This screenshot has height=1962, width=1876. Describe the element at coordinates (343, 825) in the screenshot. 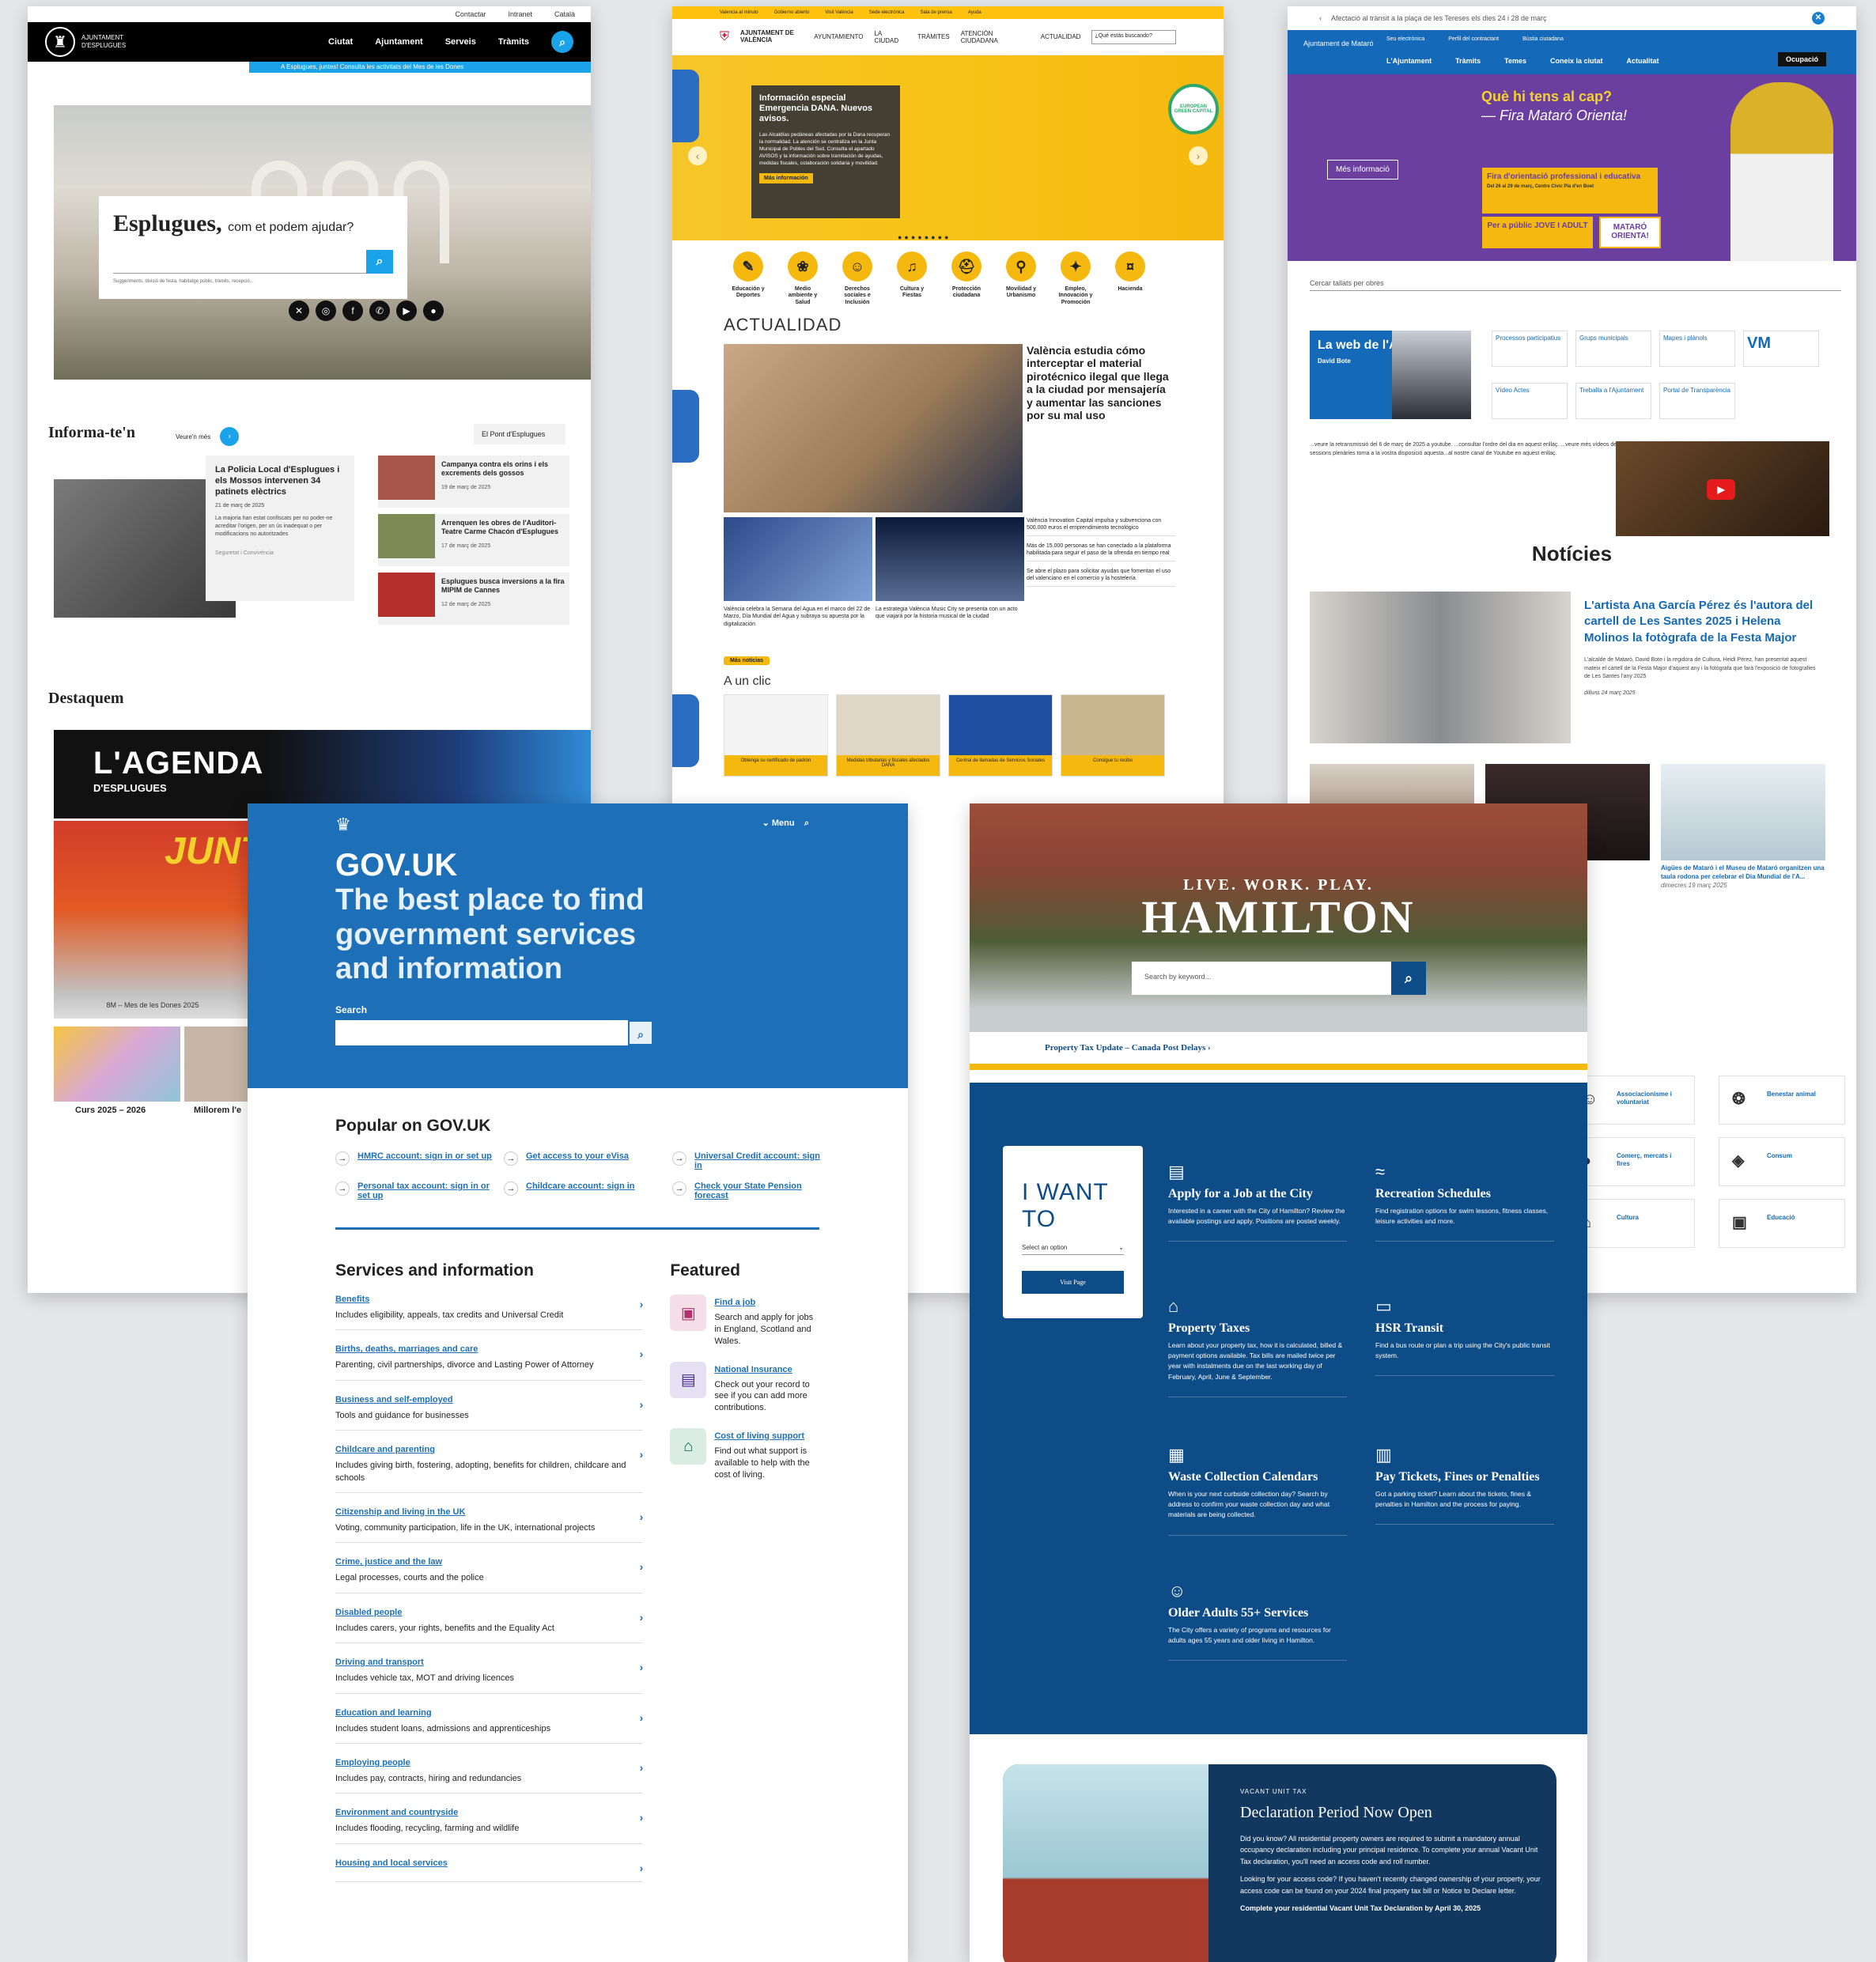

I see `crown-icon: ♛` at that location.